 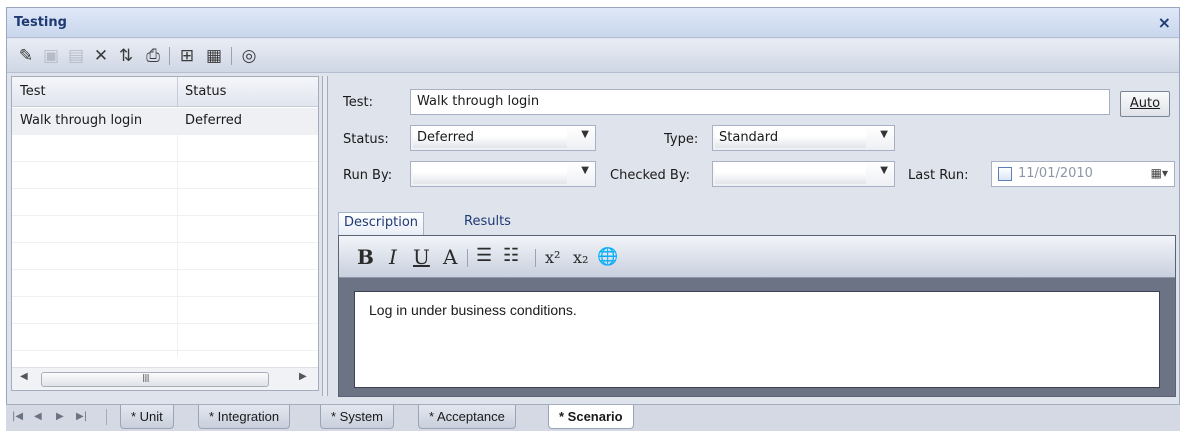 I want to click on tab-description: Description, so click(x=381, y=223).